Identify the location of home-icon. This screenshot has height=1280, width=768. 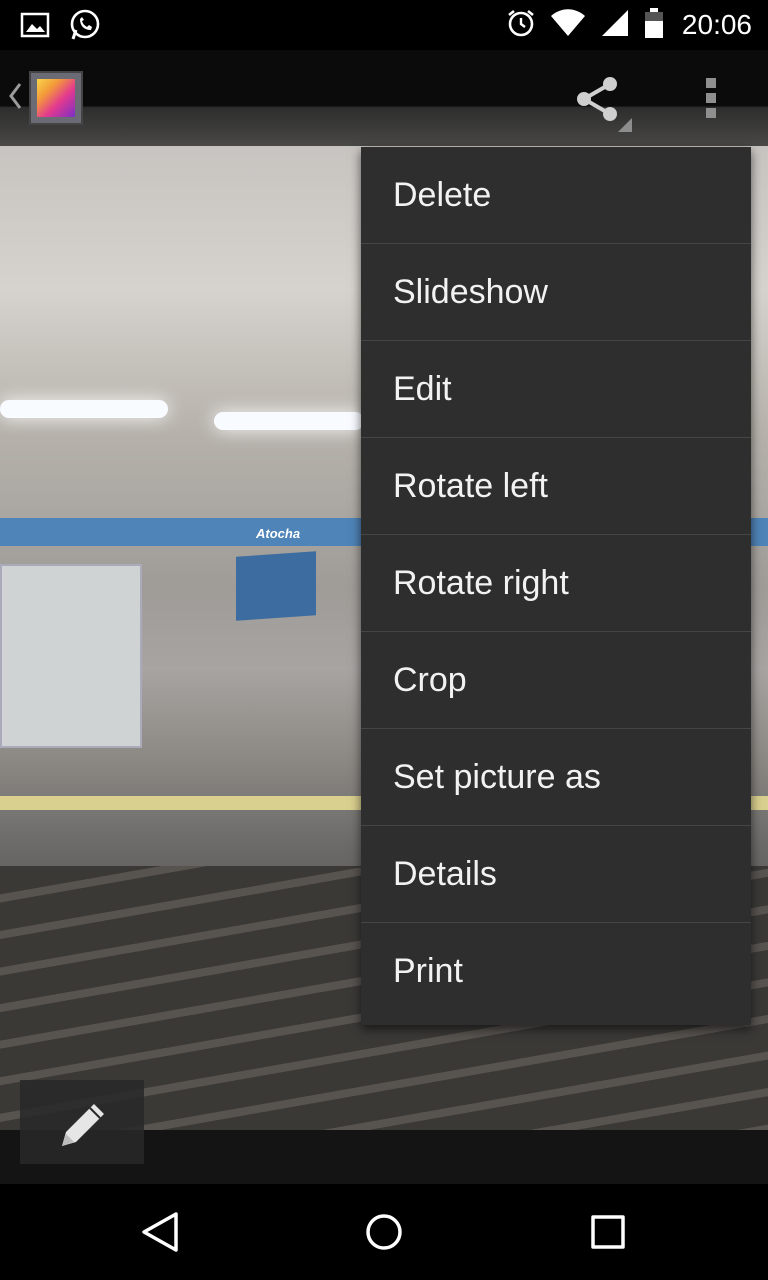
(384, 1237).